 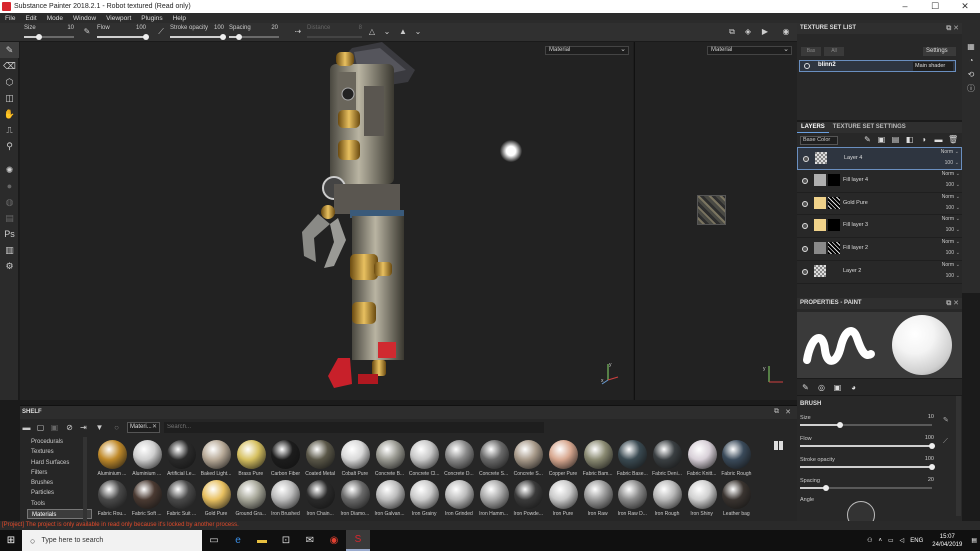 I want to click on tray-clock: 15:07 24/04/2019, so click(x=947, y=541).